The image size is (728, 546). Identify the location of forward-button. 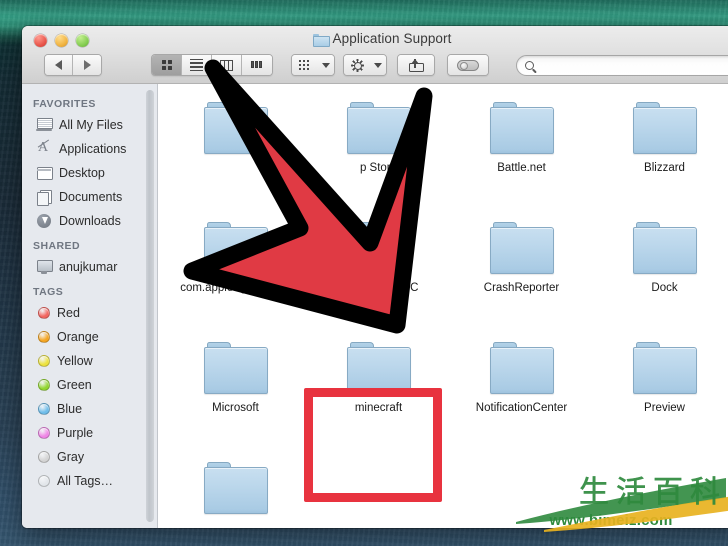
(87, 65).